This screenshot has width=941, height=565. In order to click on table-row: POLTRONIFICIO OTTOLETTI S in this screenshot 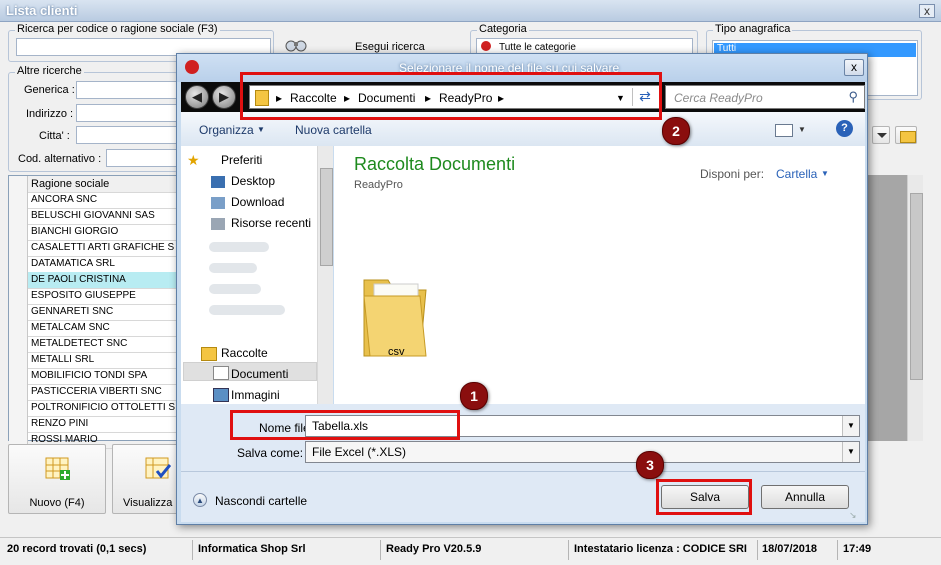, I will do `click(94, 408)`.